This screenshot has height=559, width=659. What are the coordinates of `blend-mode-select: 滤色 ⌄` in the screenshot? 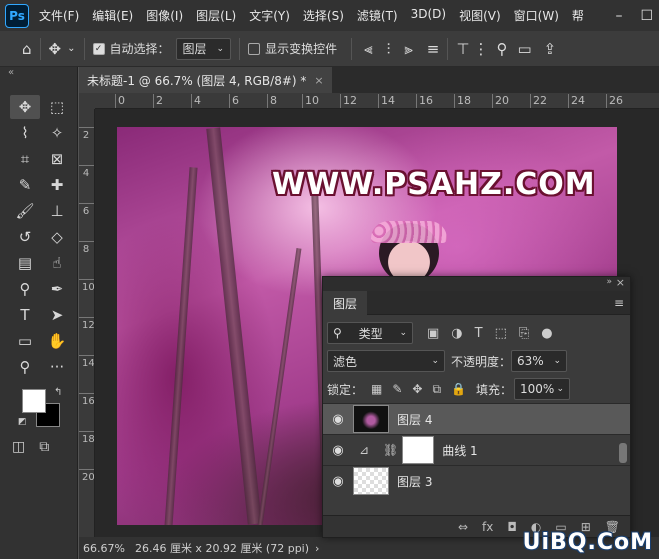 It's located at (386, 361).